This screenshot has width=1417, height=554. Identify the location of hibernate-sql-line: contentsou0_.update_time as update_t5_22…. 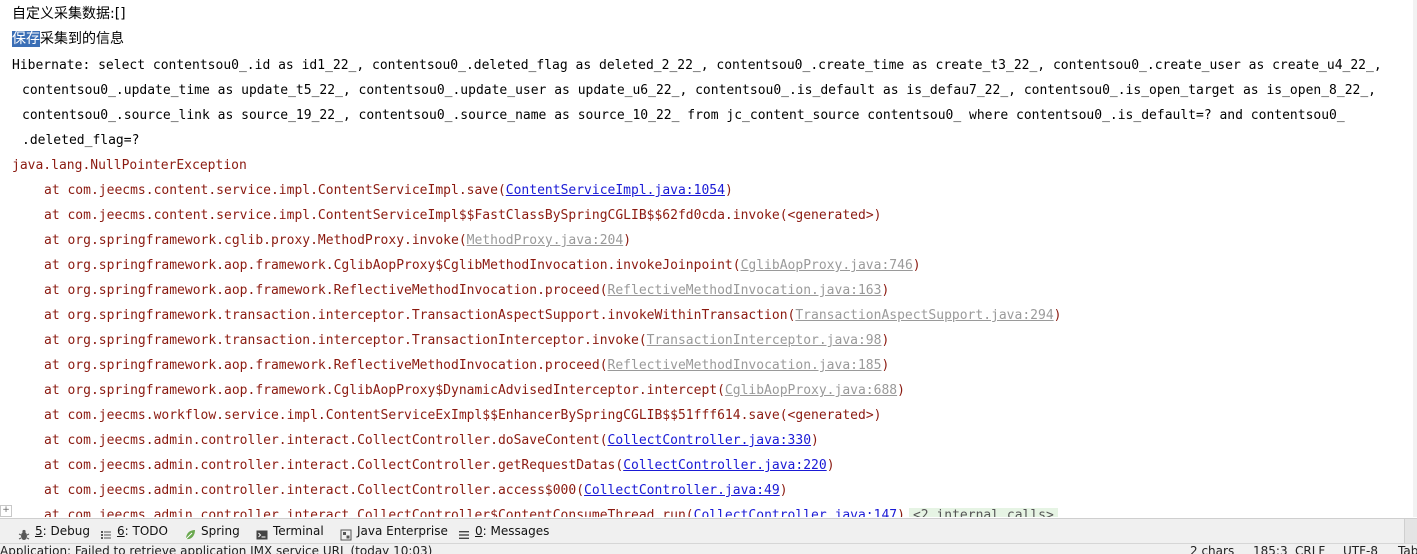
(699, 90).